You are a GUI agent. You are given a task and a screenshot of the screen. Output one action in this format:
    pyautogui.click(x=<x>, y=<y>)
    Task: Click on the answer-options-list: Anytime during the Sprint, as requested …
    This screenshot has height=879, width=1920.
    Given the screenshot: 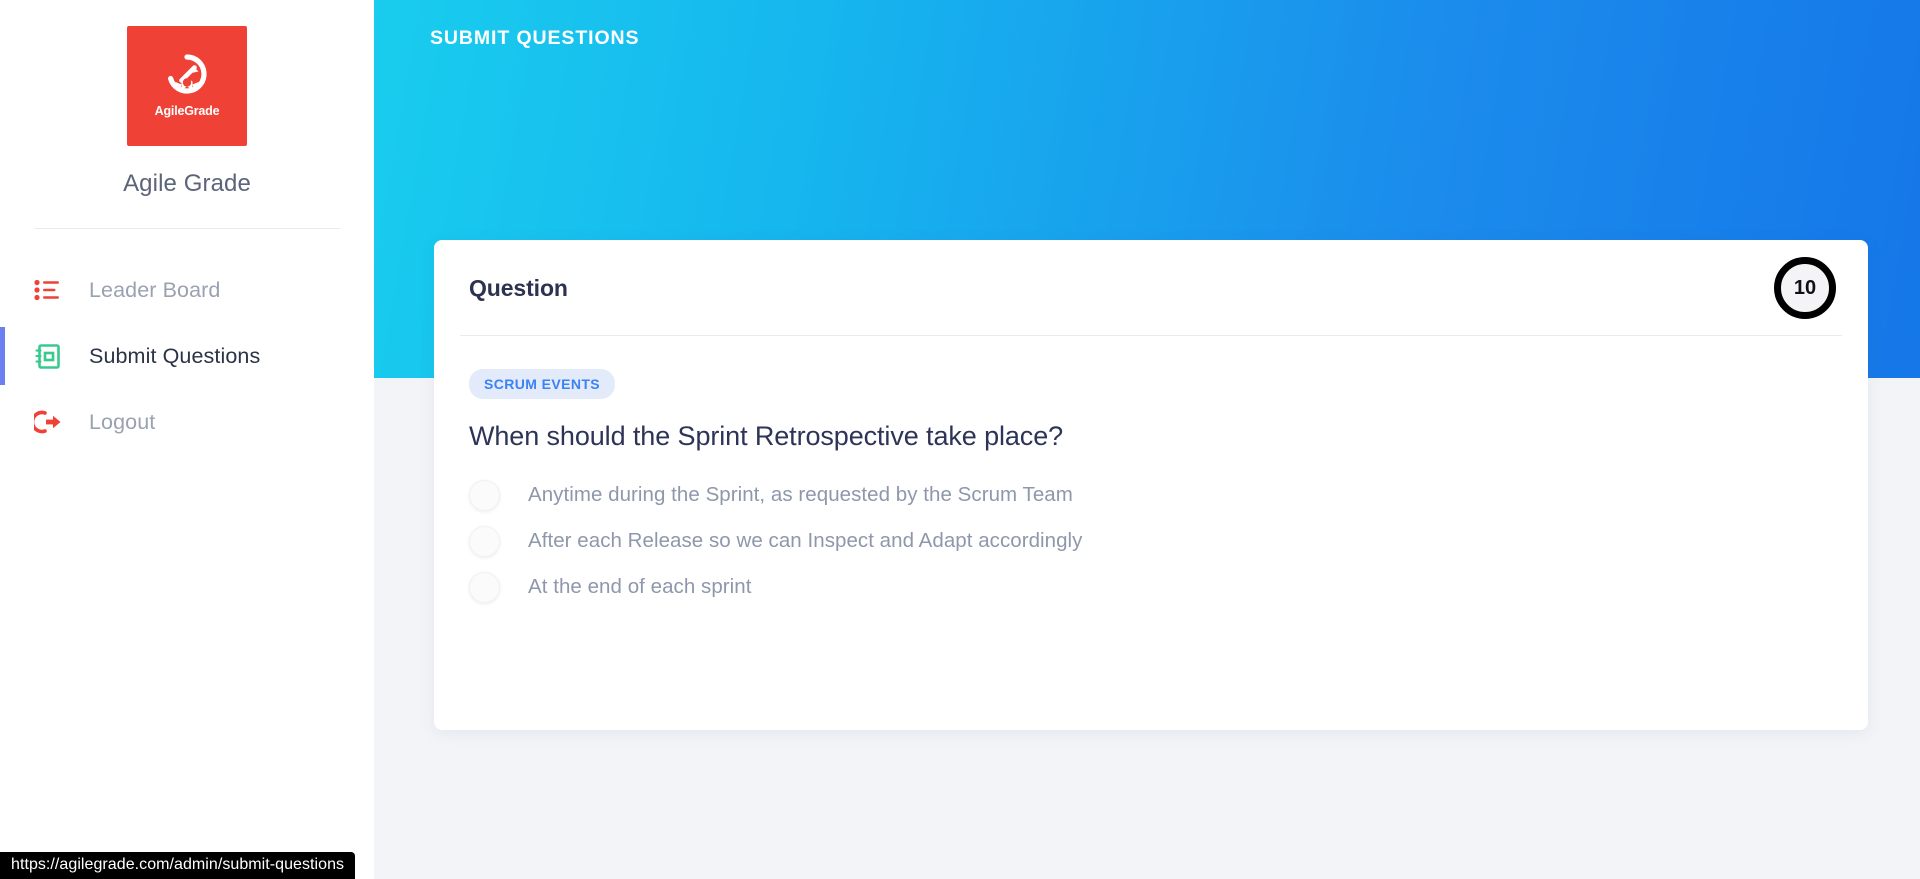 What is the action you would take?
    pyautogui.click(x=1151, y=541)
    